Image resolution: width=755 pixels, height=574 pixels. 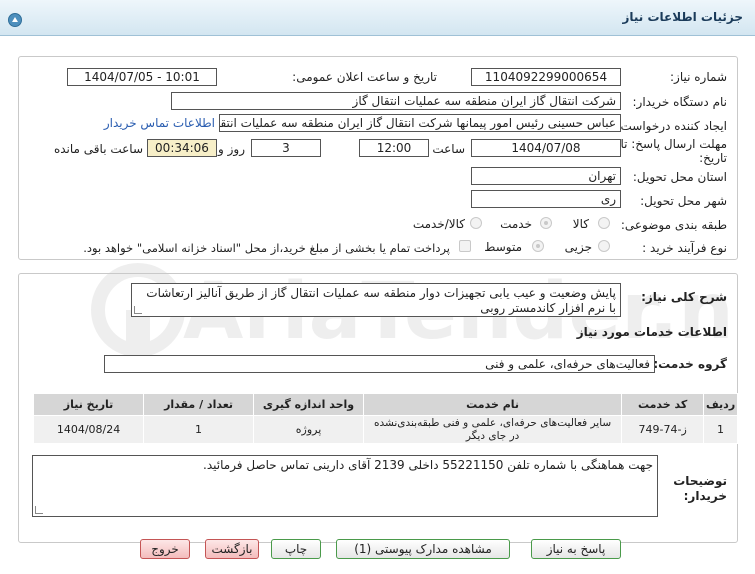 I want to click on buyer-contact-link: اطلاعات تماس خریدار, so click(x=159, y=123).